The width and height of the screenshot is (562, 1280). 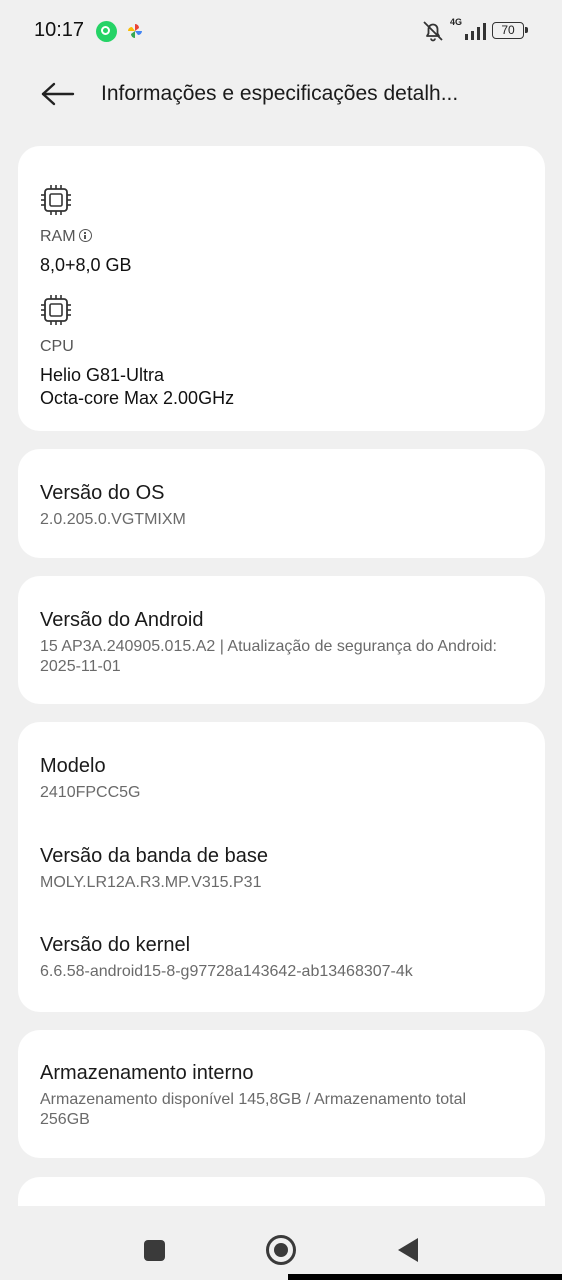 What do you see at coordinates (90, 792) in the screenshot?
I see `model-value: 2410FPCC5G` at bounding box center [90, 792].